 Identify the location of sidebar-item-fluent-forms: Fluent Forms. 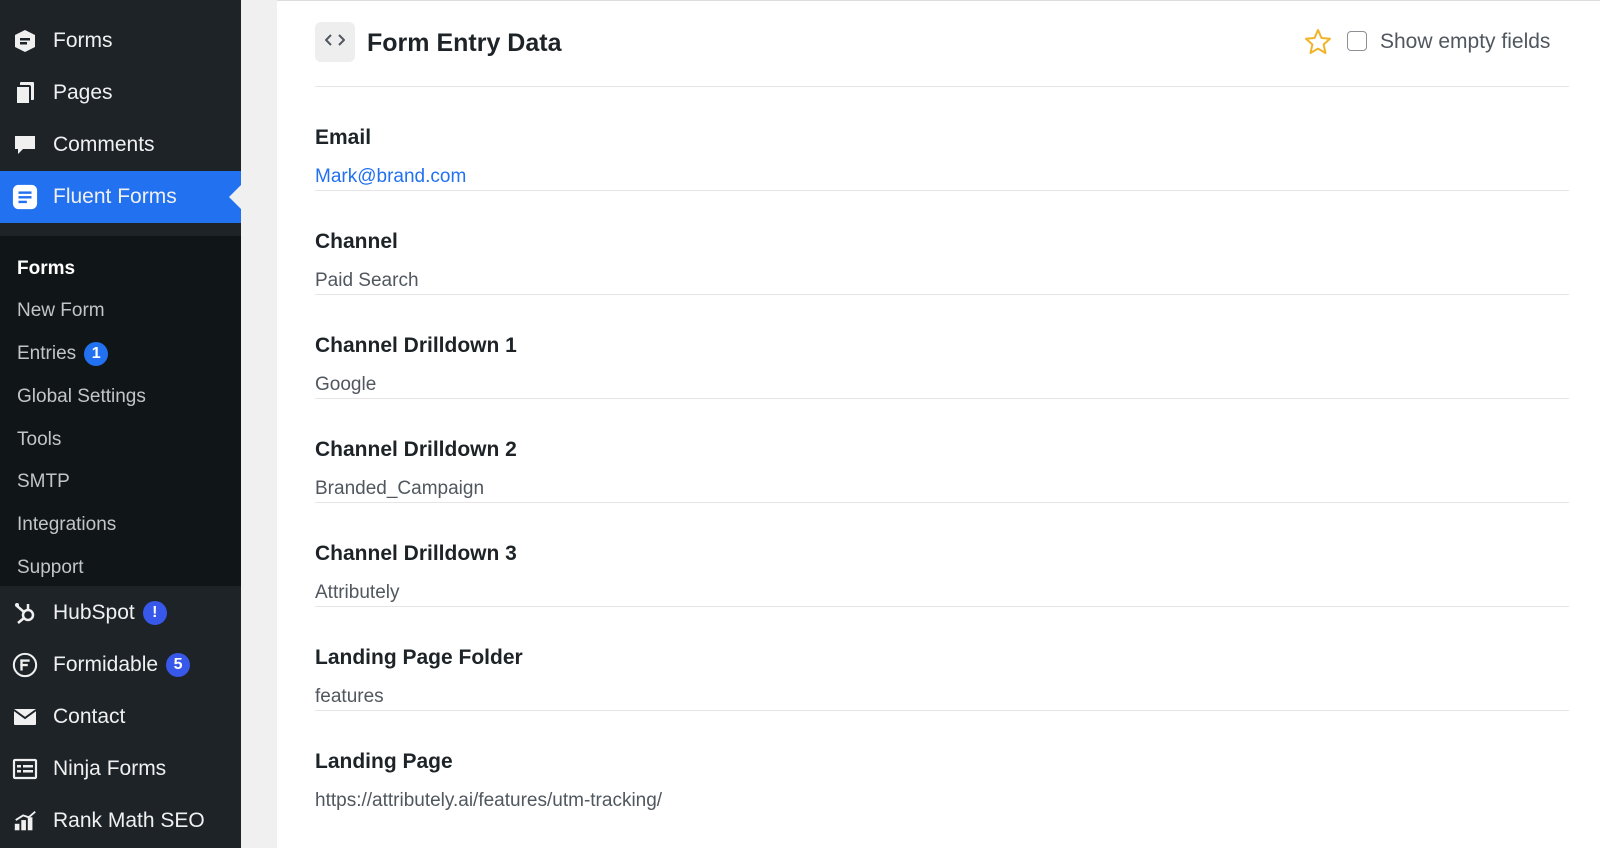
(120, 197).